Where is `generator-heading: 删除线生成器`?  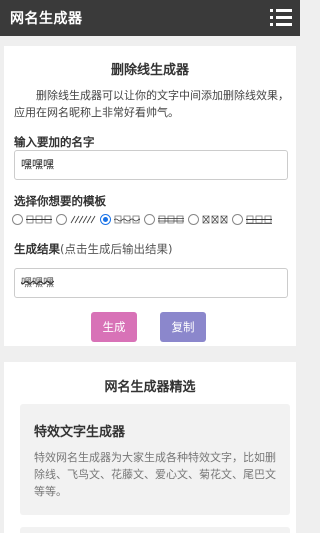
generator-heading: 删除线生成器 is located at coordinates (149, 70).